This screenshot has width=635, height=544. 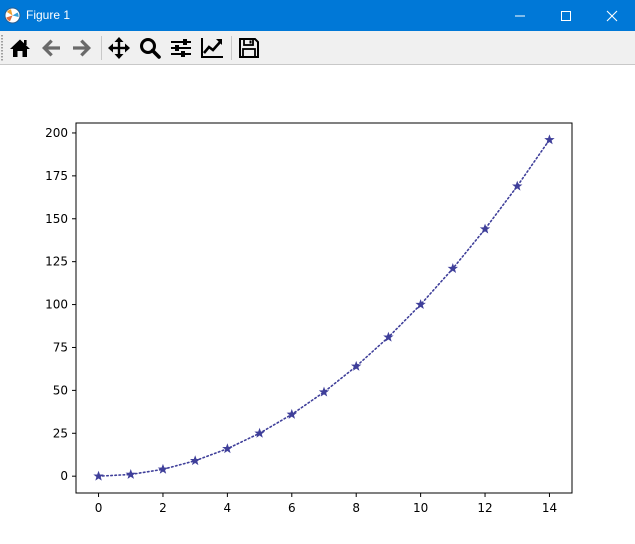 I want to click on pan-icon, so click(x=119, y=48).